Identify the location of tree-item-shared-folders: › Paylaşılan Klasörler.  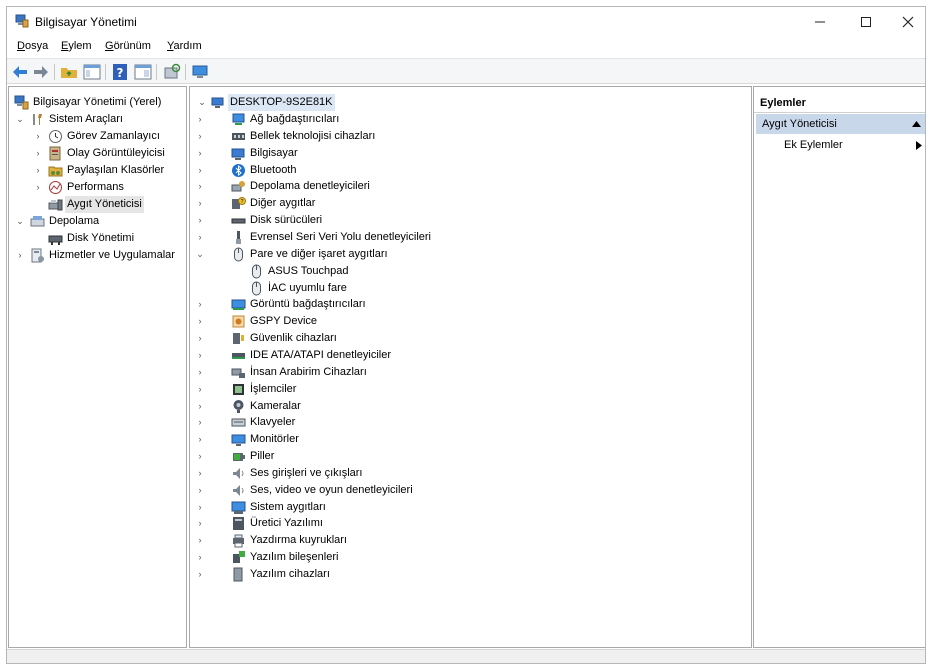
(99, 170).